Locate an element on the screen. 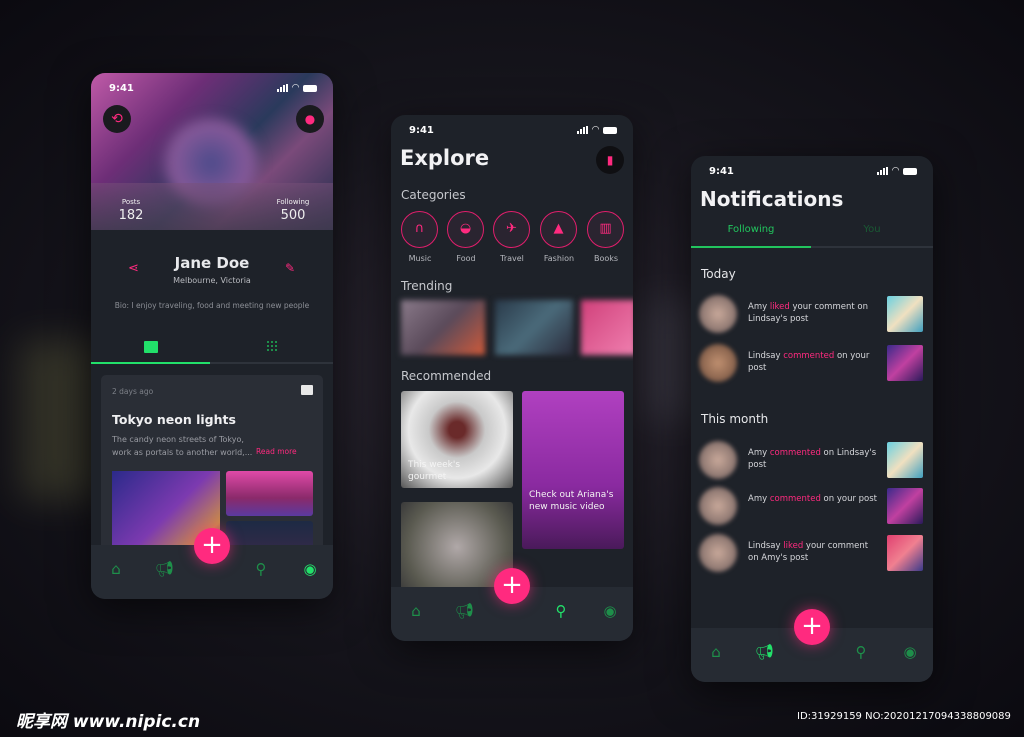  recommended-card: Check out Ariana's new music video is located at coordinates (573, 470).